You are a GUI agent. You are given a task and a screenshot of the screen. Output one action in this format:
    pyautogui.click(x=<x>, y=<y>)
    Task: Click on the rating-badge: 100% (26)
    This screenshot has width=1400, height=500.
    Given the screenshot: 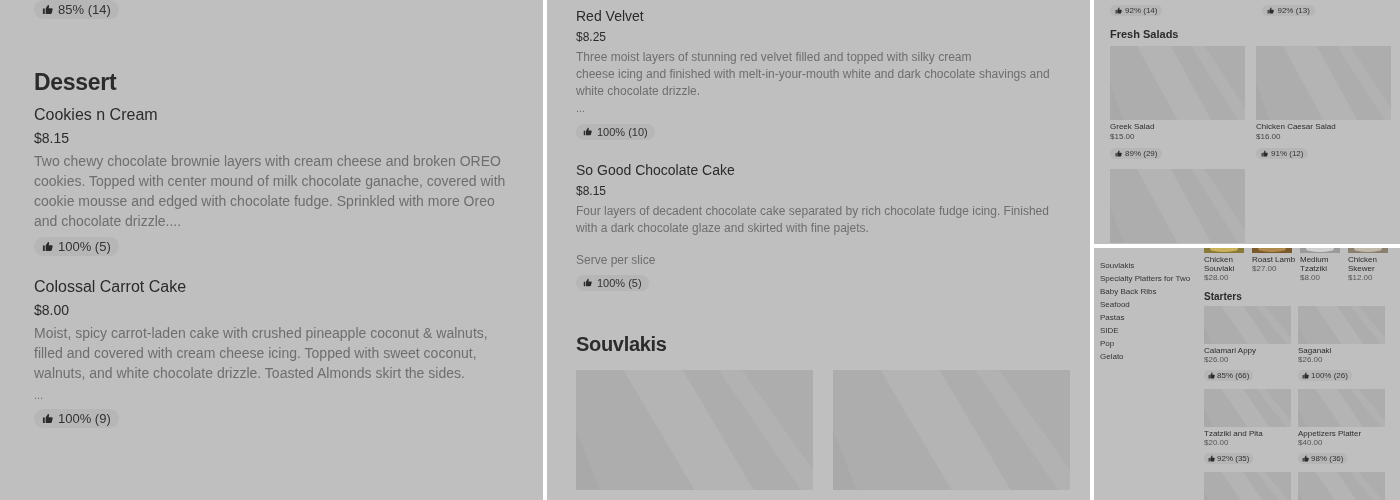 What is the action you would take?
    pyautogui.click(x=1325, y=375)
    